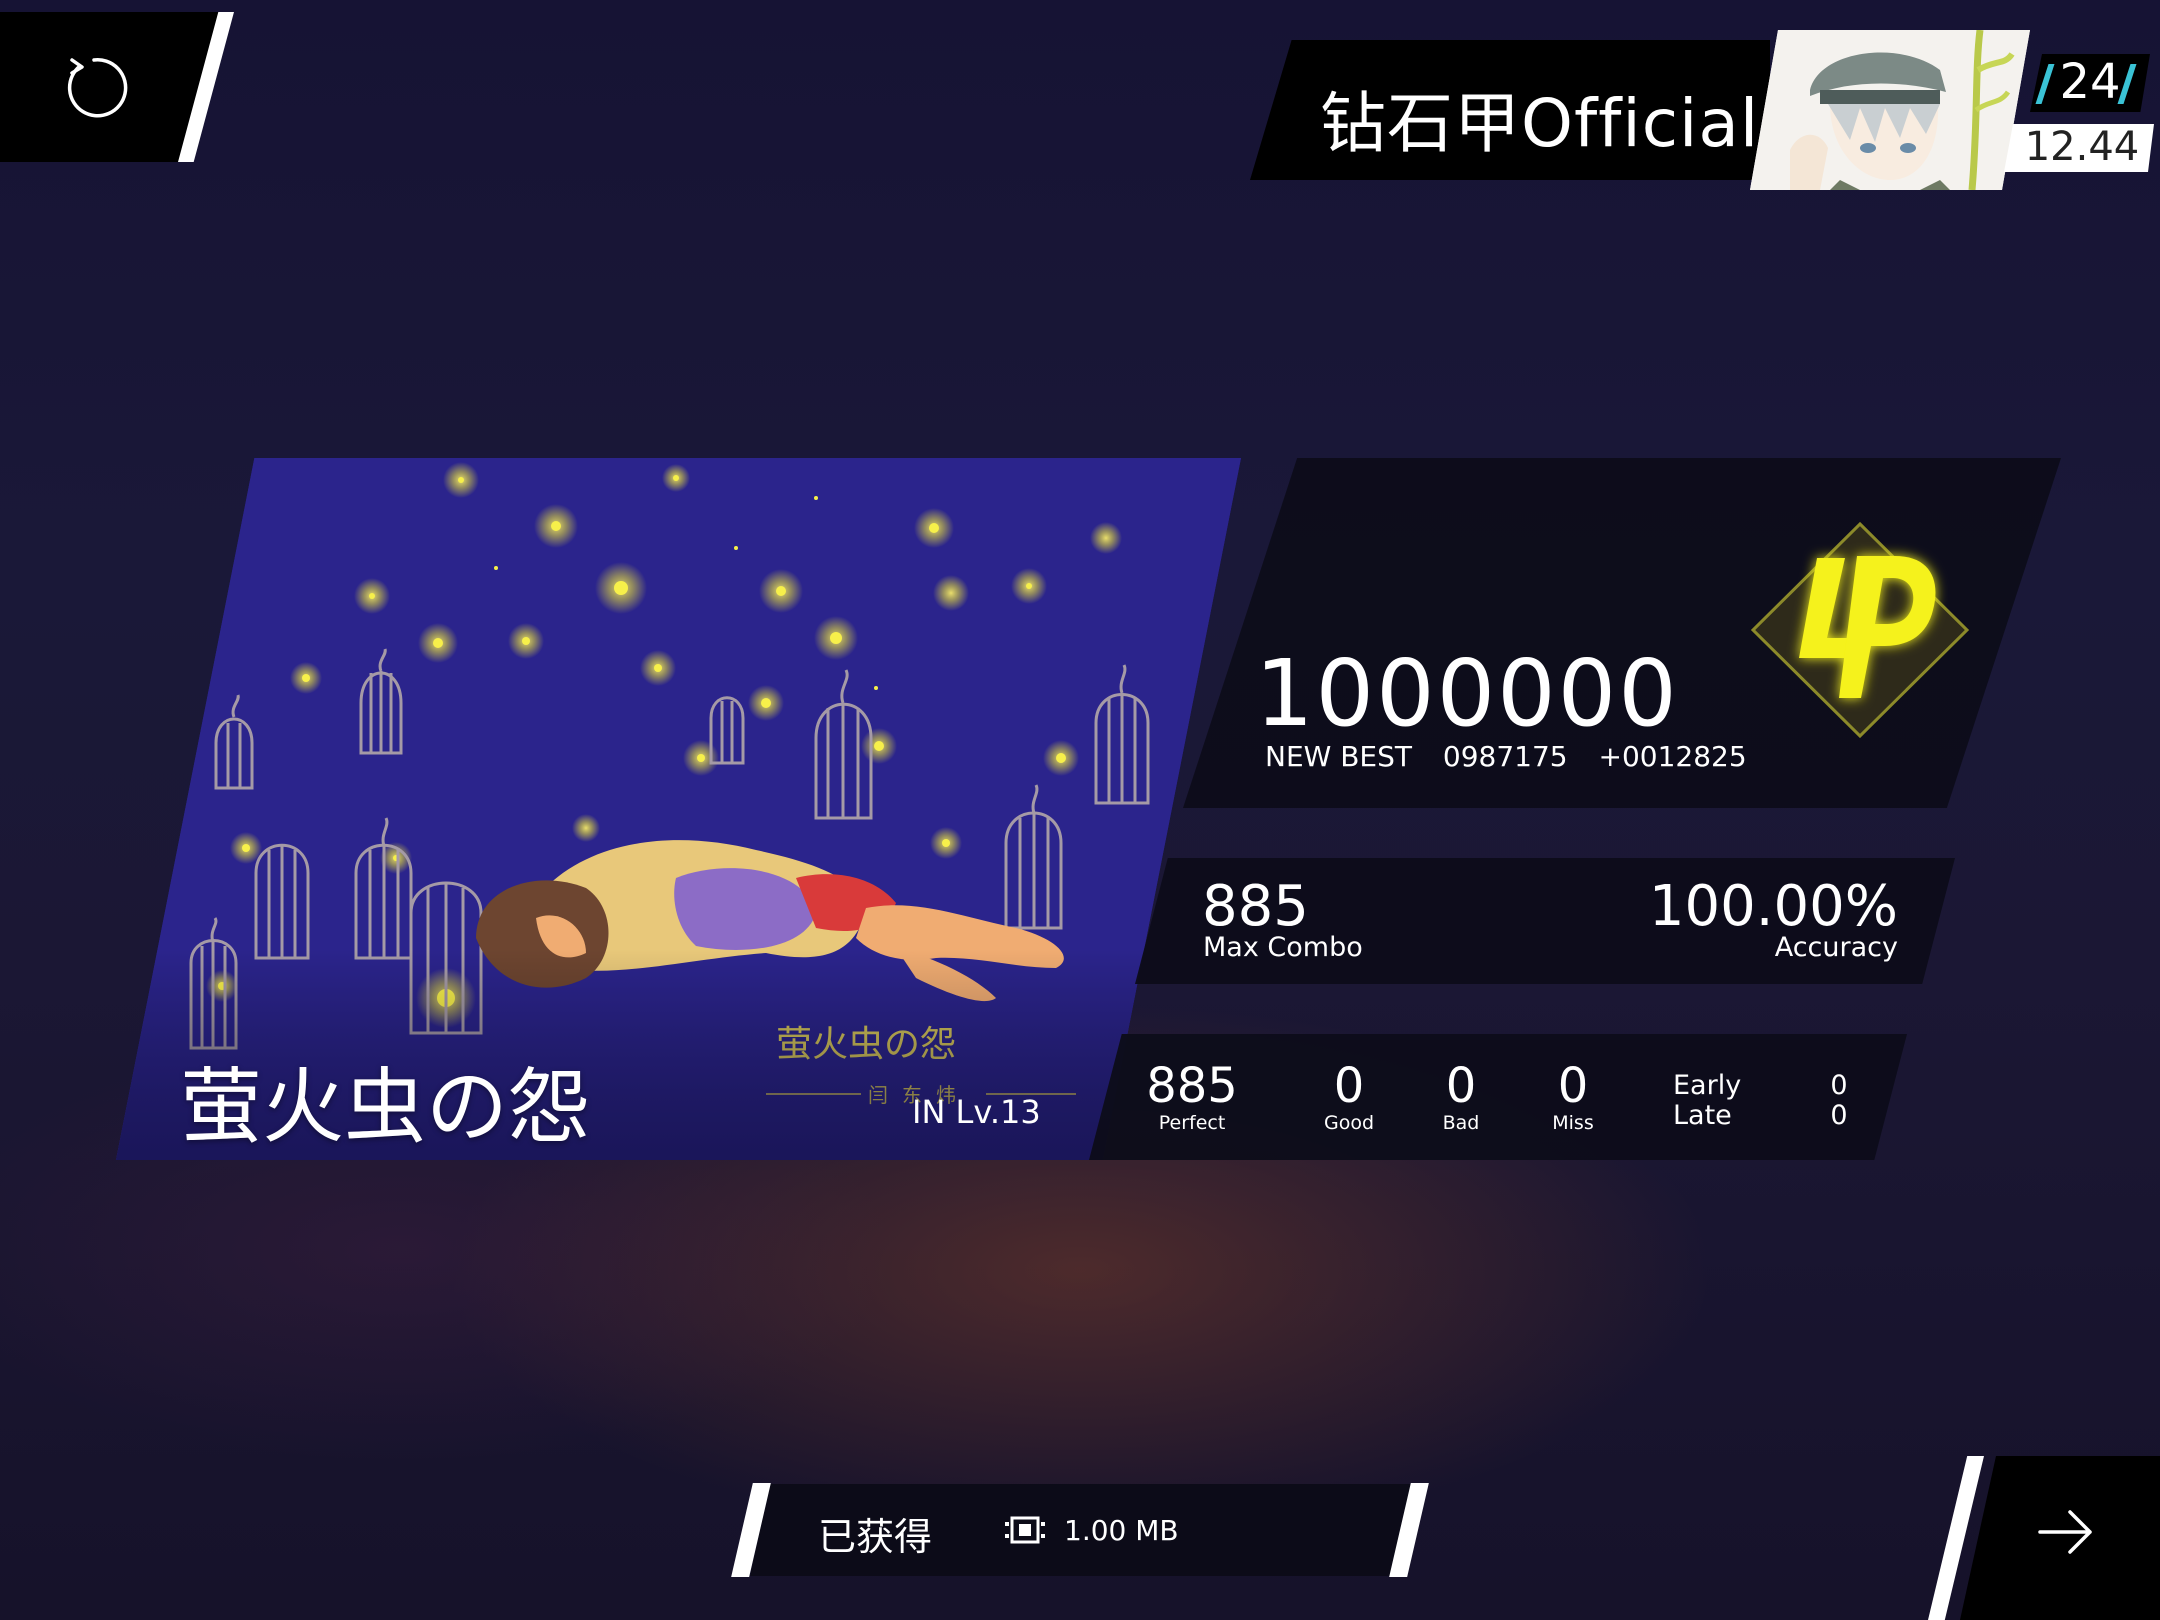 Image resolution: width=2160 pixels, height=1620 pixels. I want to click on miss-count: 0, so click(1573, 1086).